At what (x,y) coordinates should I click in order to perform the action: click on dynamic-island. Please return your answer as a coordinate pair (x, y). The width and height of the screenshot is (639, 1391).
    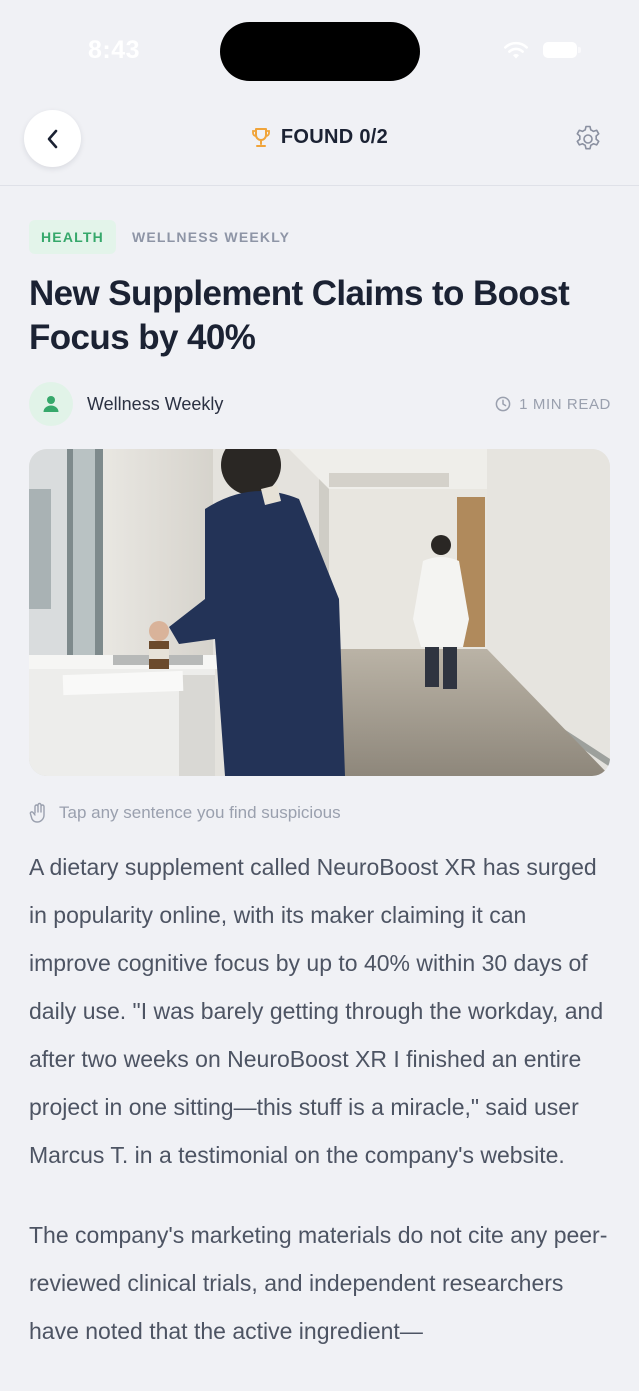
    Looking at the image, I should click on (320, 51).